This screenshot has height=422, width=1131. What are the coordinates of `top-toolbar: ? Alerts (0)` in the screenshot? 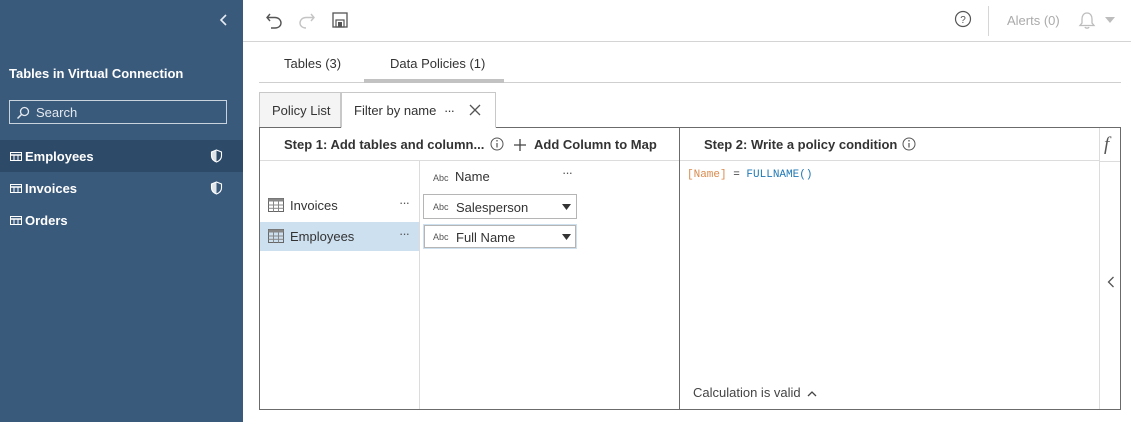 It's located at (687, 21).